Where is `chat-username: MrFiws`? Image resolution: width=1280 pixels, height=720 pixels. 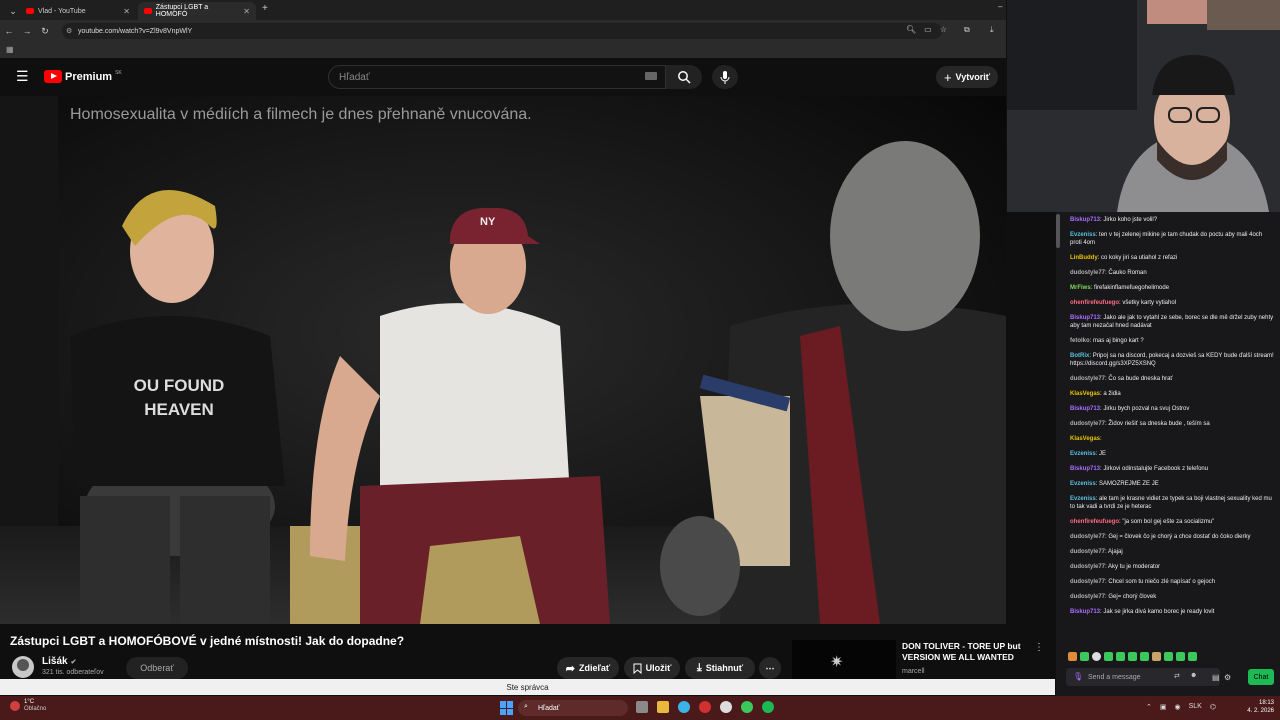 chat-username: MrFiws is located at coordinates (1080, 288).